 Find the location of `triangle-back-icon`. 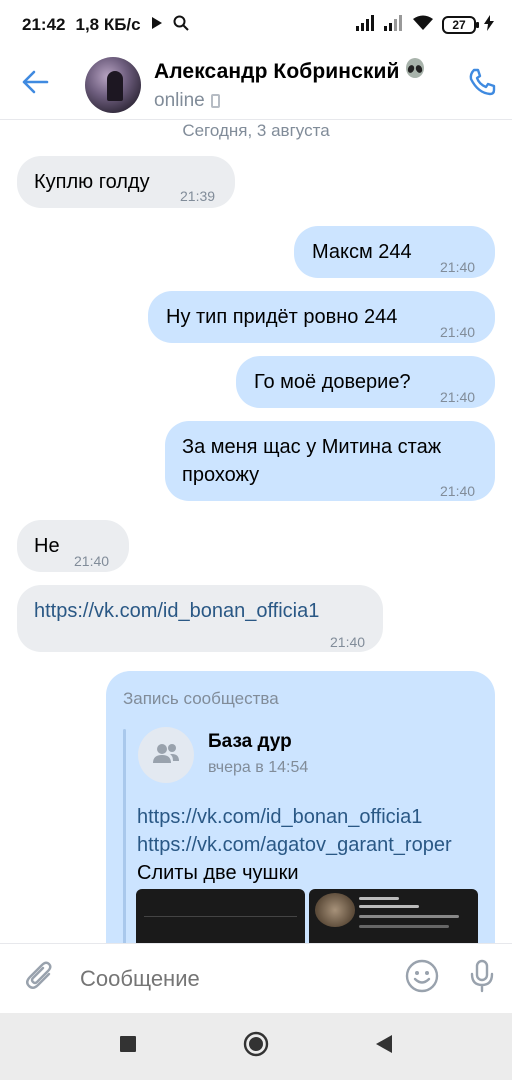

triangle-back-icon is located at coordinates (384, 1046).